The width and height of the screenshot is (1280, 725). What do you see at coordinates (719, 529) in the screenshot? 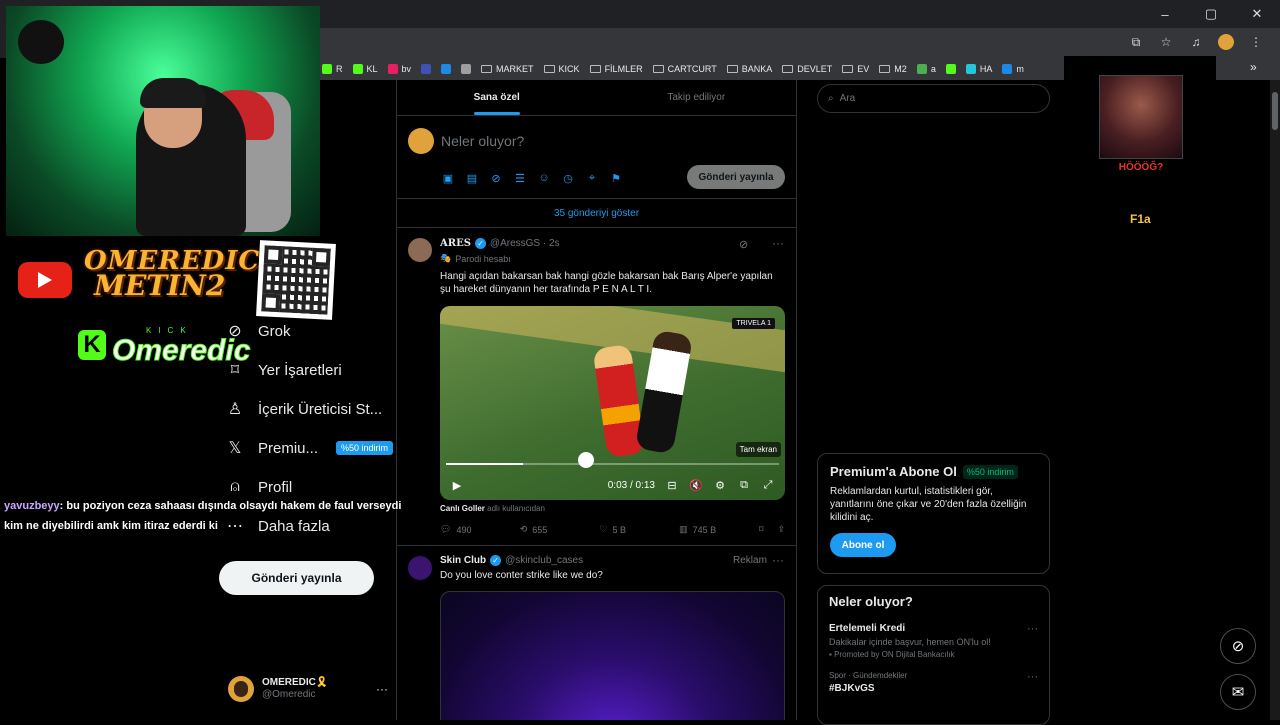
I see `views-button: ▥ 745 B` at bounding box center [719, 529].